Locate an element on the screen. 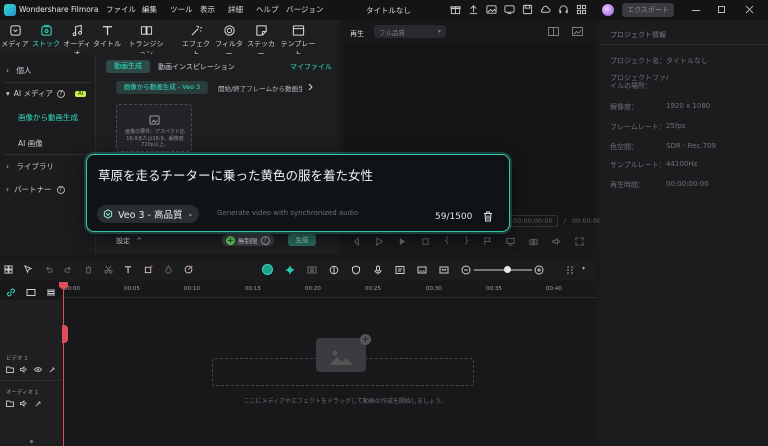 The height and width of the screenshot is (446, 768). more-options-icon is located at coordinates (570, 270).